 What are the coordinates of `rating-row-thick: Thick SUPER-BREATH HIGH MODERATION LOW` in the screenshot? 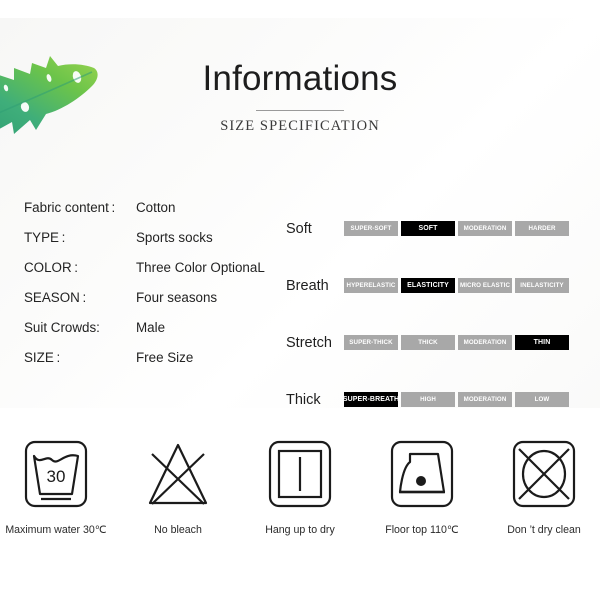 It's located at (436, 389).